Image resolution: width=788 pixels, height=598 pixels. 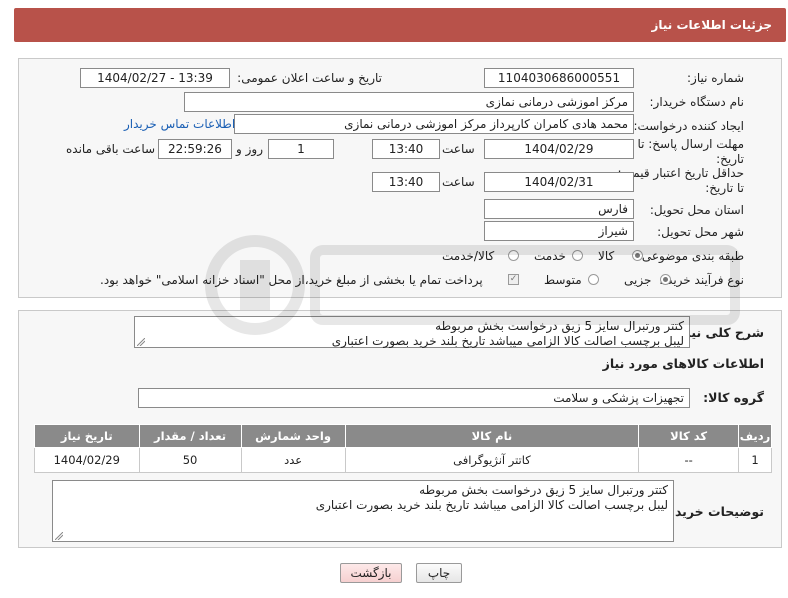 I want to click on process-radio-medium, so click(x=593, y=279).